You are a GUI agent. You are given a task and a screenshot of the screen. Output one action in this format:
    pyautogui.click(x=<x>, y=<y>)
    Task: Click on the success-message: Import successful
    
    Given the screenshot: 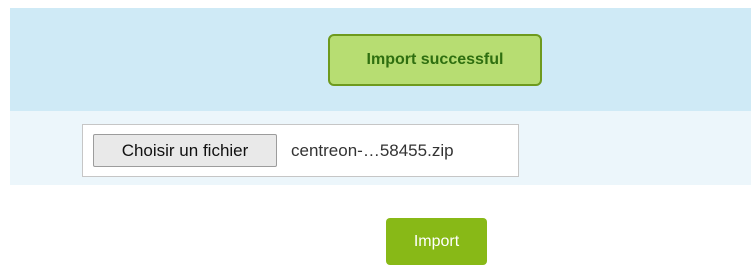 What is the action you would take?
    pyautogui.click(x=435, y=60)
    